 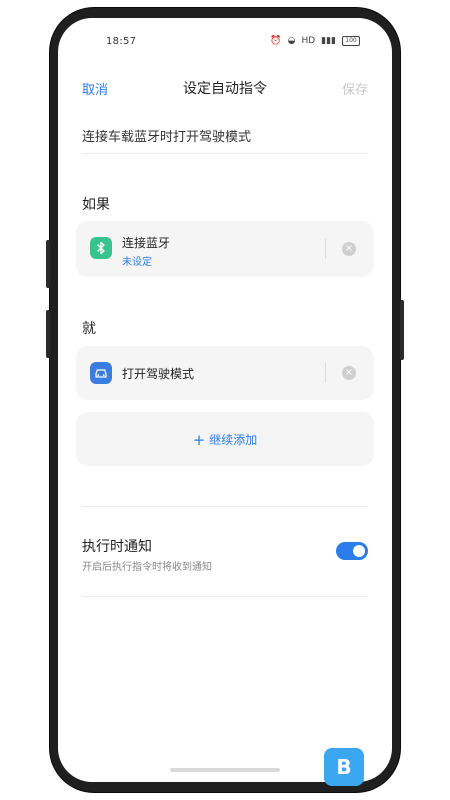 What do you see at coordinates (291, 41) in the screenshot?
I see `wifi-icon: ◒` at bounding box center [291, 41].